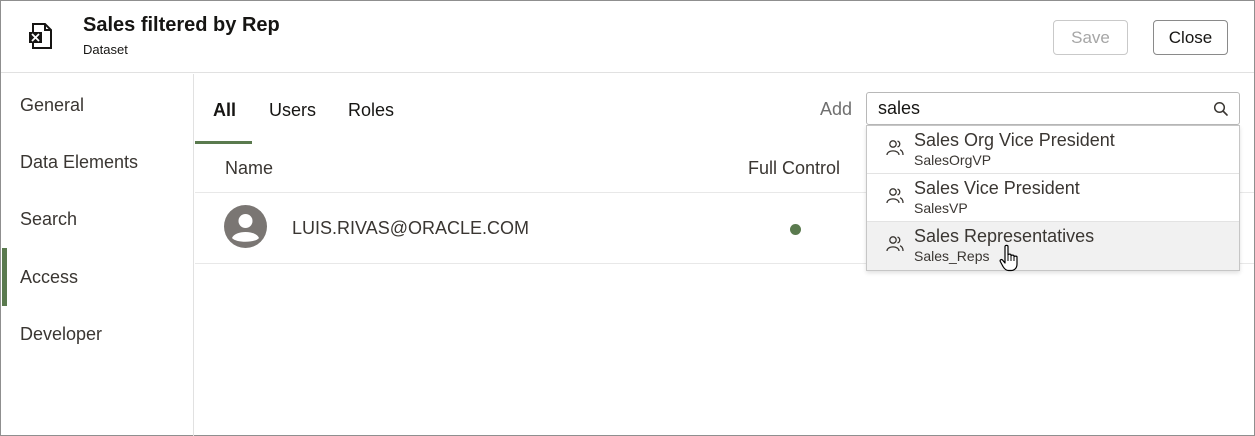 This screenshot has width=1255, height=436. Describe the element at coordinates (249, 168) in the screenshot. I see `column-header-name: Name` at that location.